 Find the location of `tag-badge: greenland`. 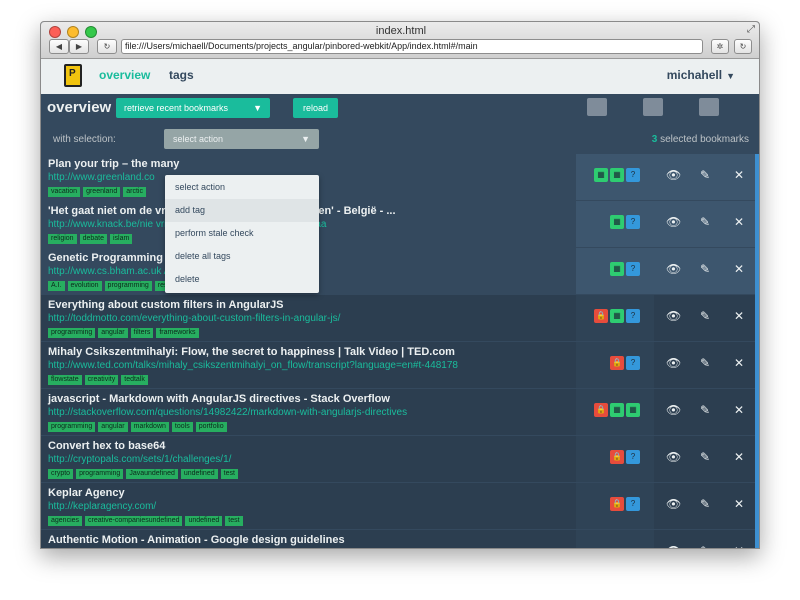

tag-badge: greenland is located at coordinates (102, 192).